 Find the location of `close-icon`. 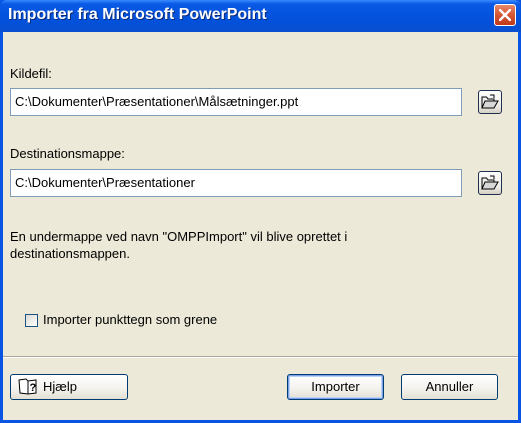

close-icon is located at coordinates (505, 15).